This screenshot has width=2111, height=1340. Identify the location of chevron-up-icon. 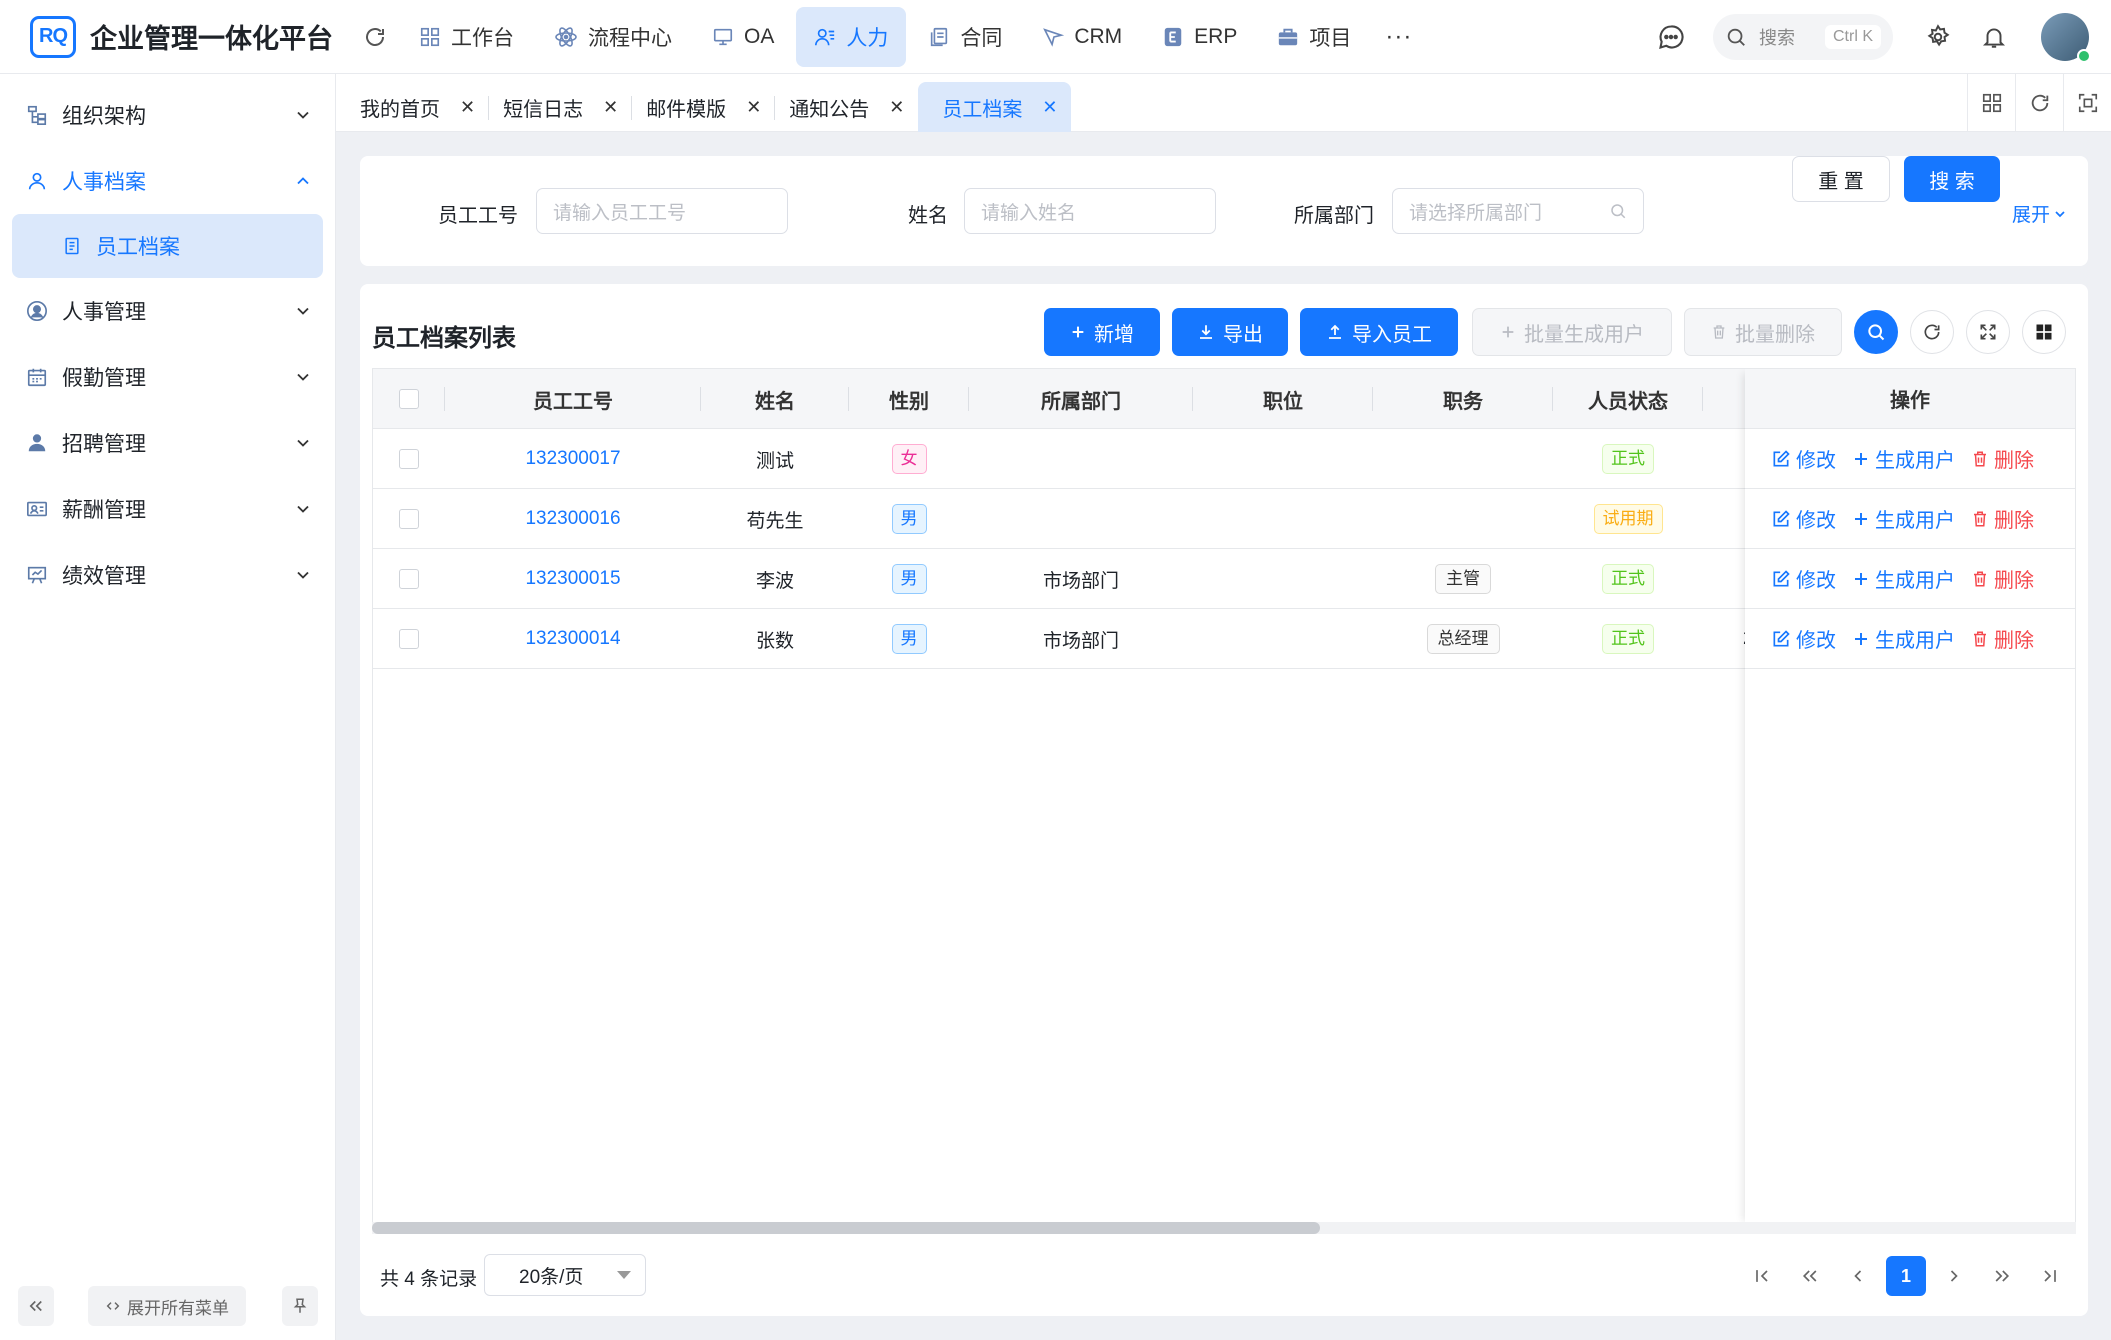
(303, 181).